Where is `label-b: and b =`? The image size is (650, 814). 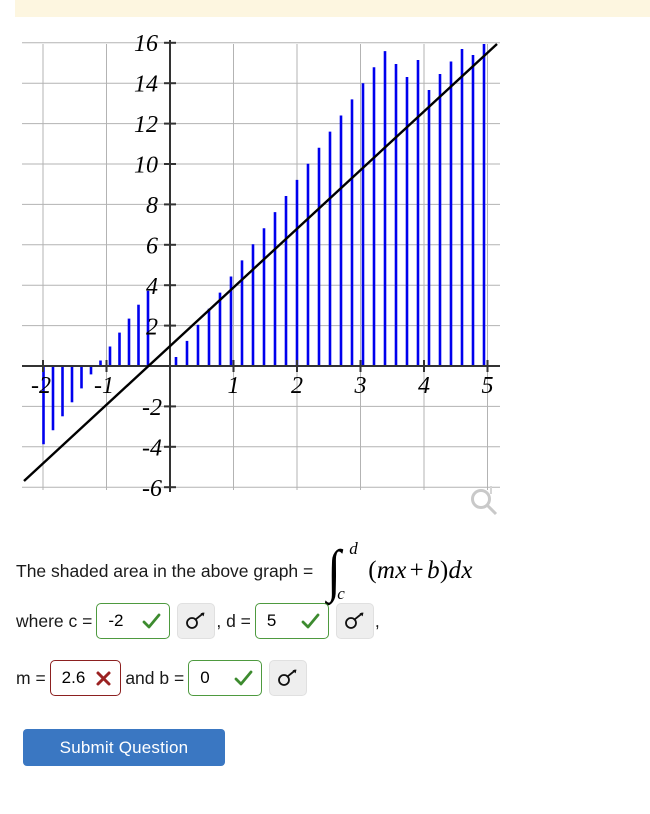 label-b: and b = is located at coordinates (155, 677).